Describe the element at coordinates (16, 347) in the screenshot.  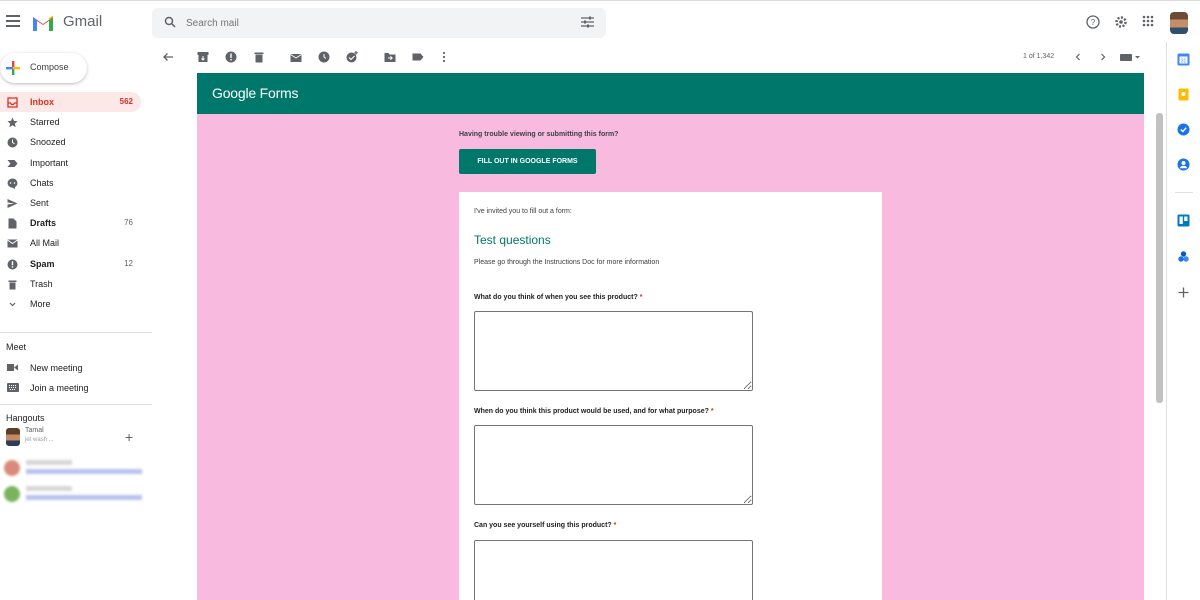
I see `meet-heading: Meet` at that location.